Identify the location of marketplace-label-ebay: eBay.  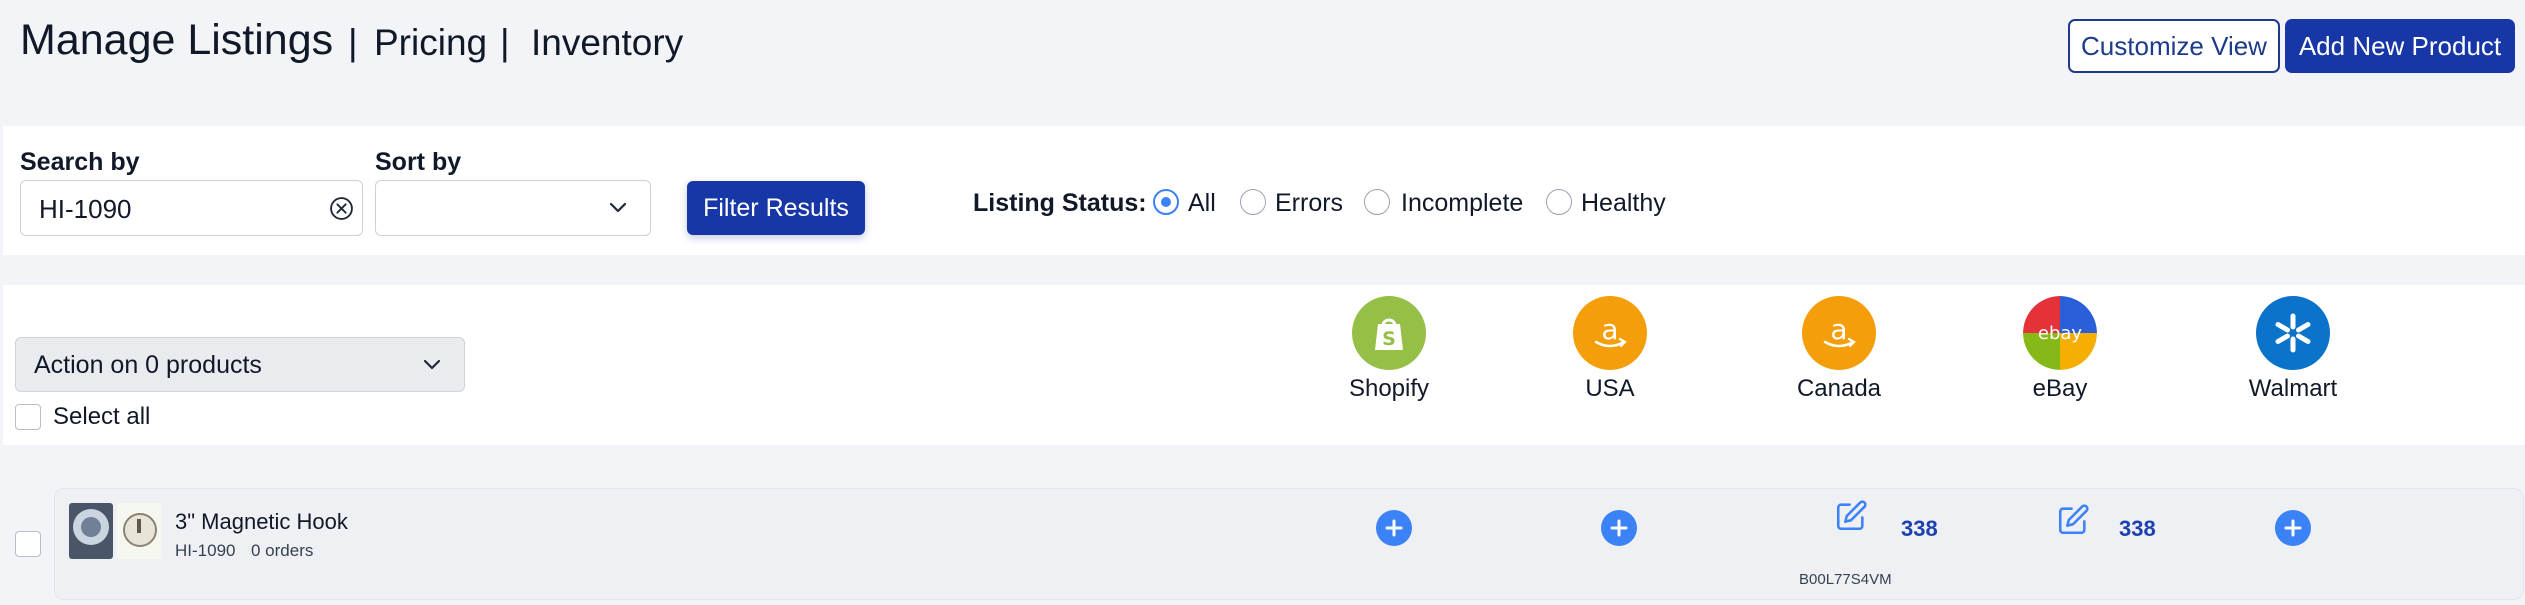
(2060, 388).